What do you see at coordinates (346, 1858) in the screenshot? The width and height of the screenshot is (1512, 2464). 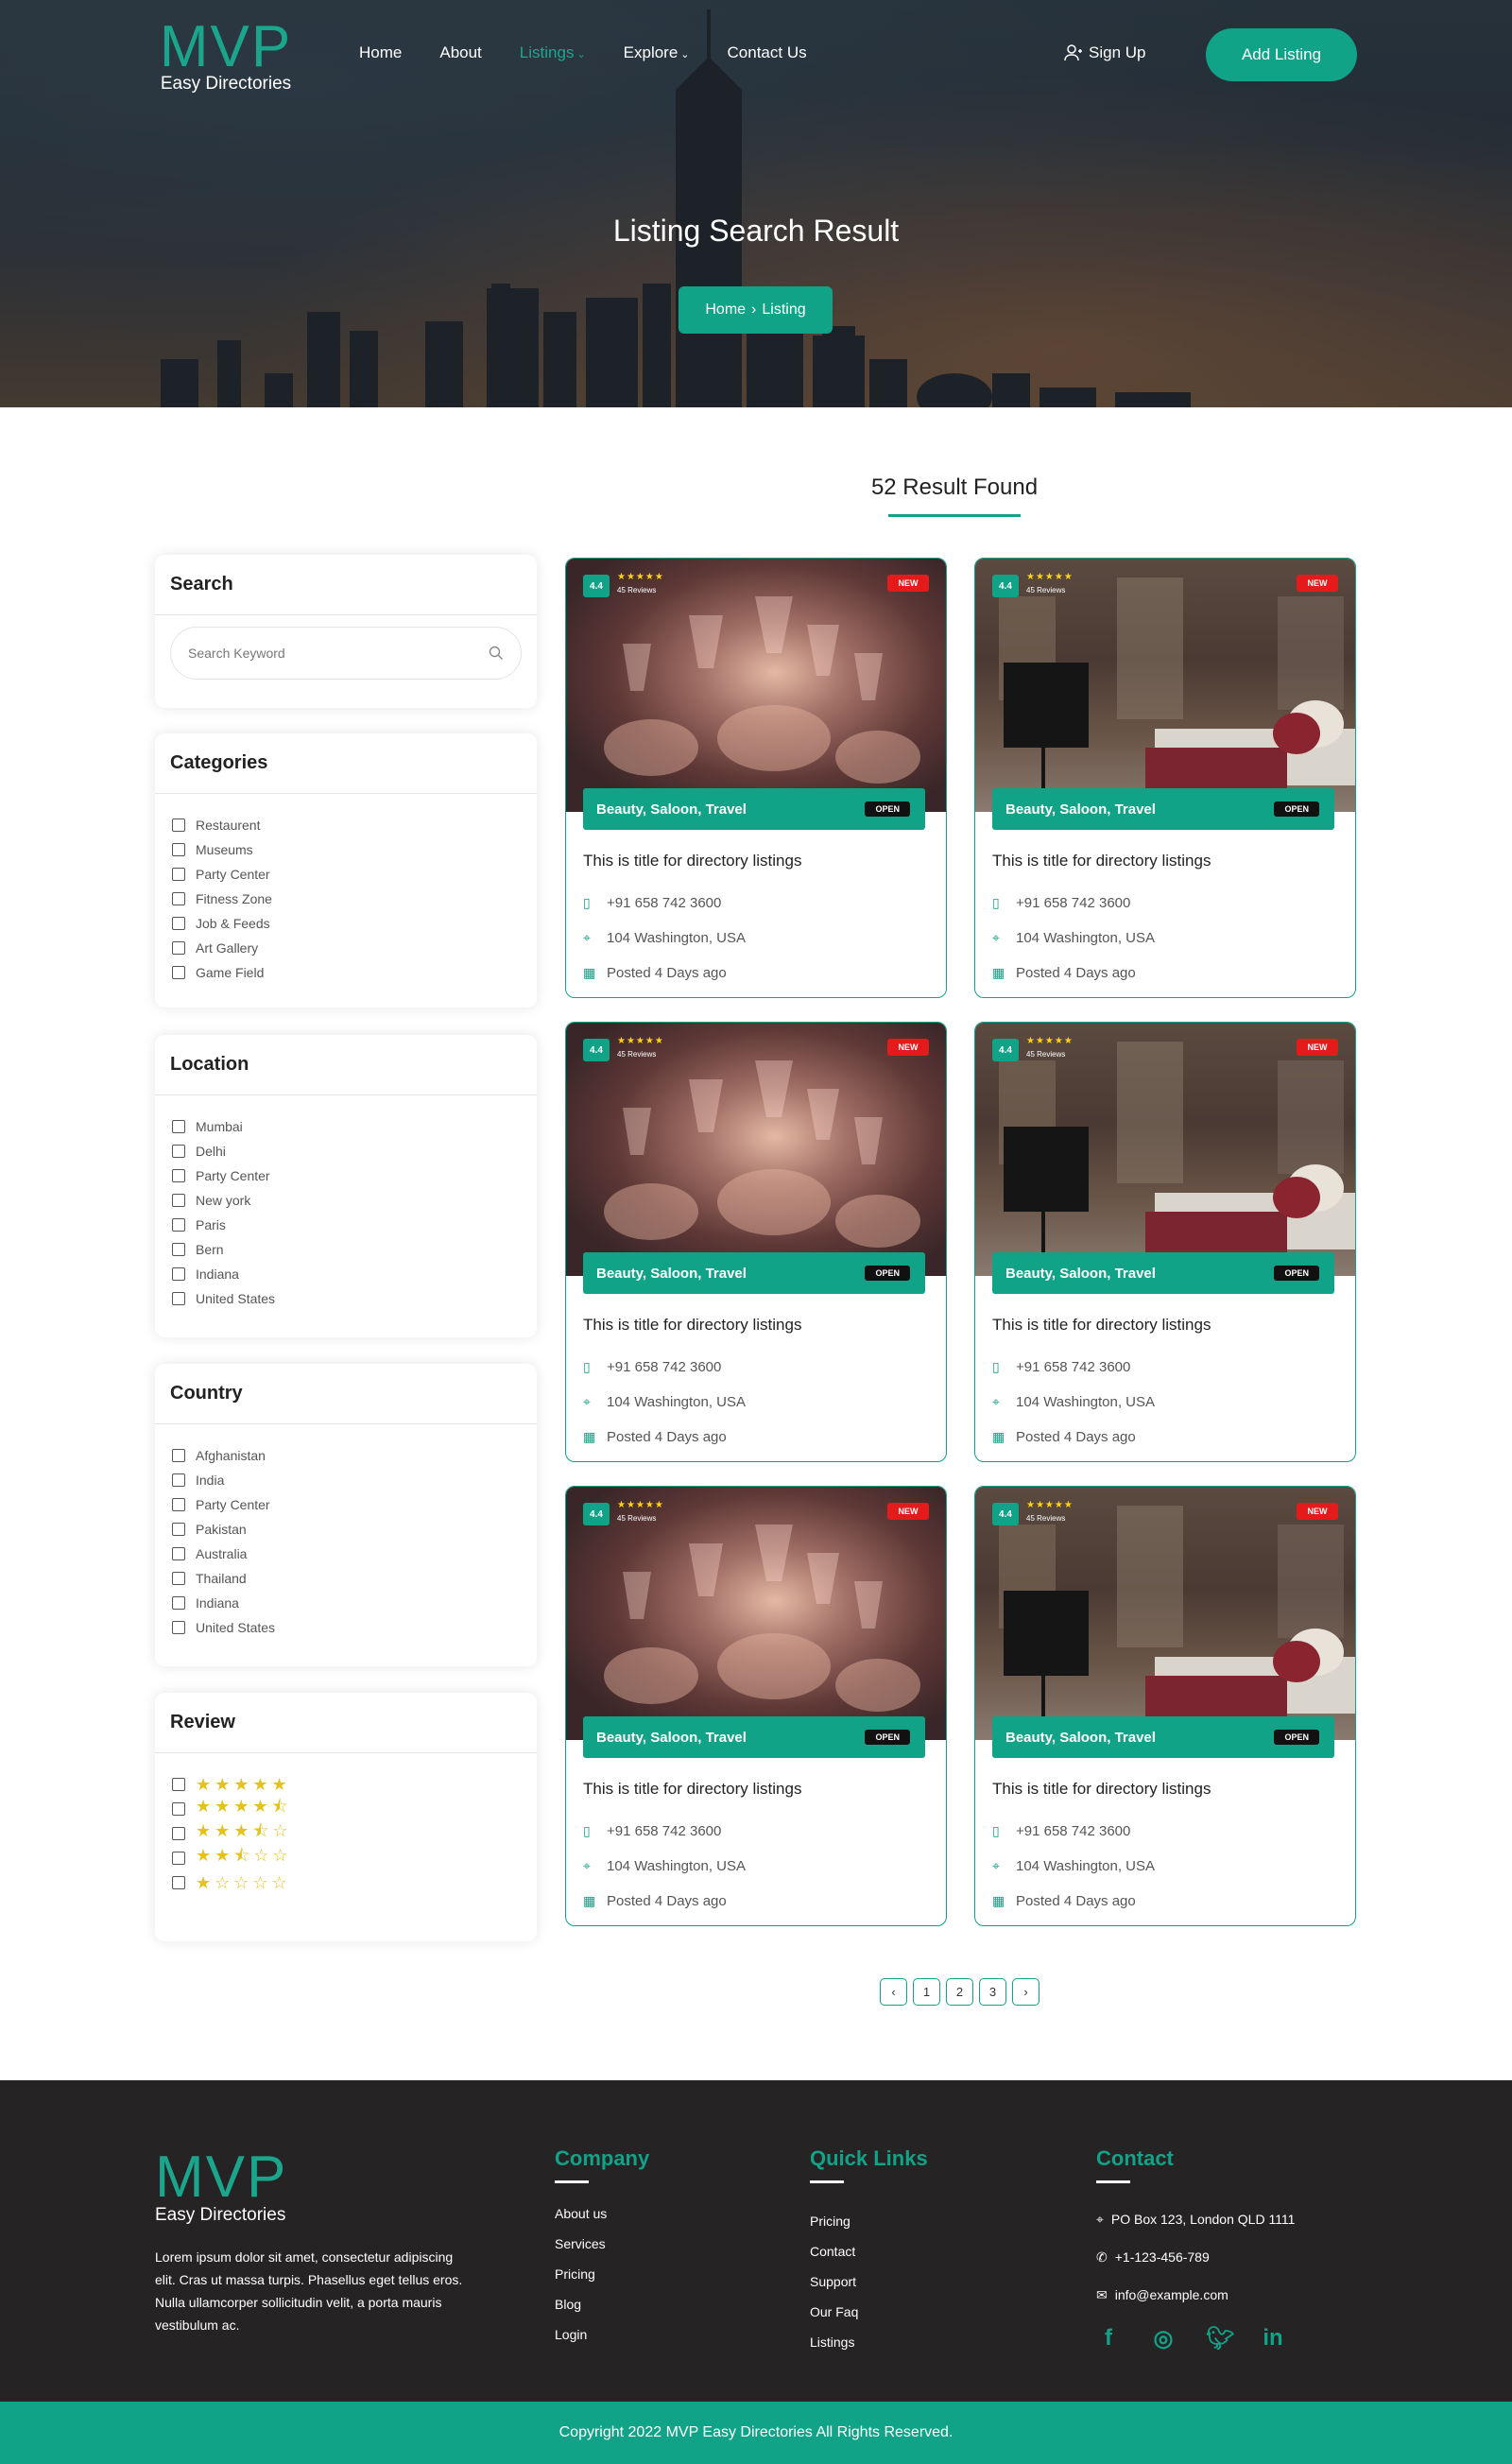 I see `review-checkbox: ★★⯪☆☆` at bounding box center [346, 1858].